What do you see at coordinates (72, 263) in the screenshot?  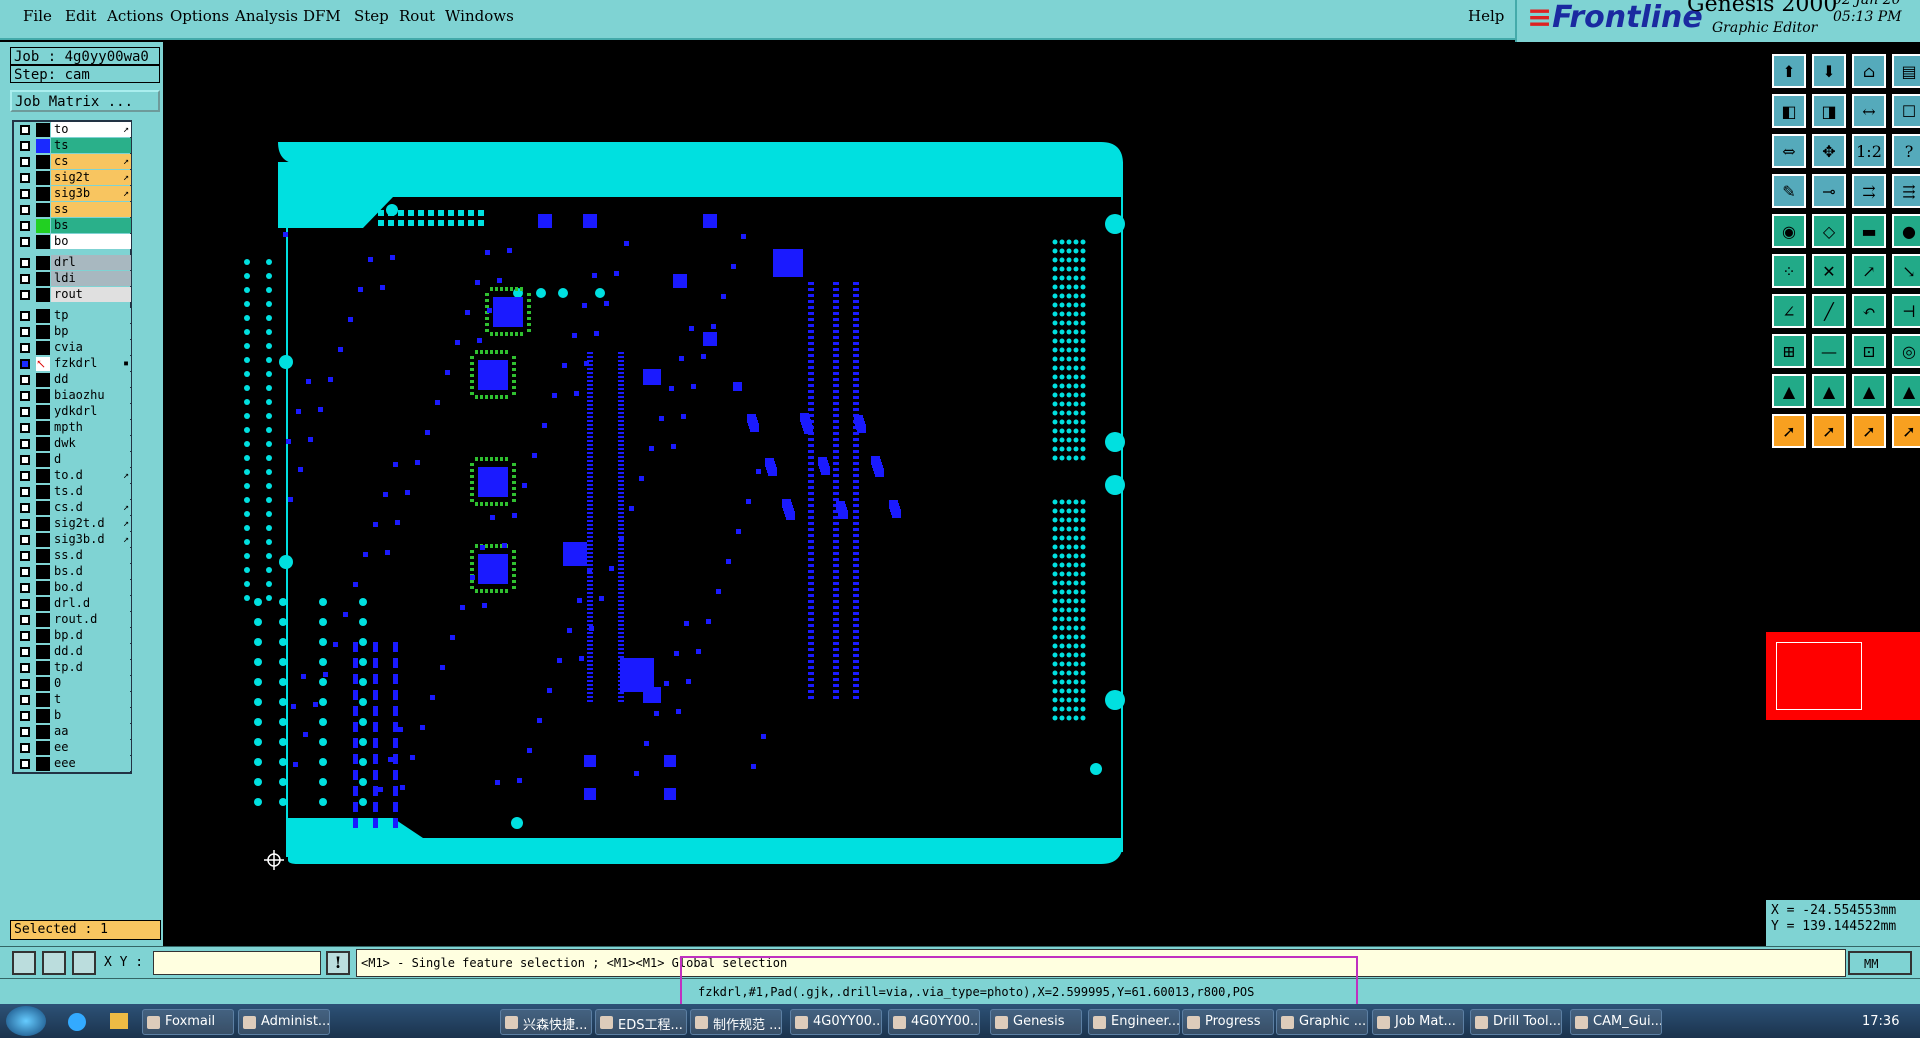 I see `layer-row: drl` at bounding box center [72, 263].